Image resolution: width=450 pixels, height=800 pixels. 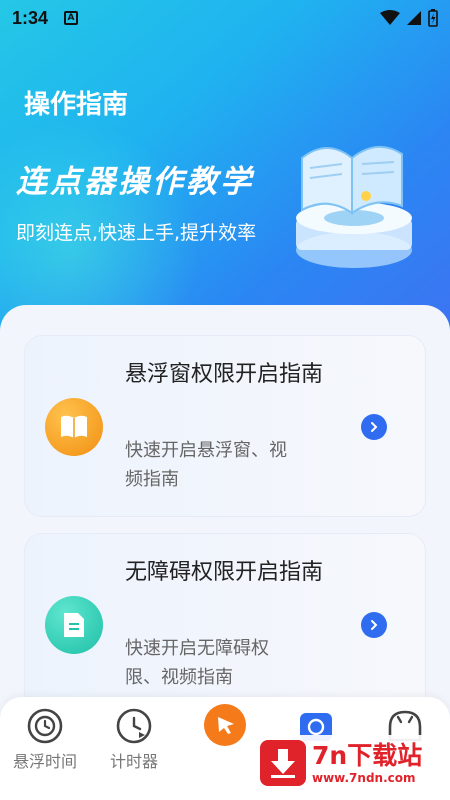 I want to click on status-icons, so click(x=409, y=18).